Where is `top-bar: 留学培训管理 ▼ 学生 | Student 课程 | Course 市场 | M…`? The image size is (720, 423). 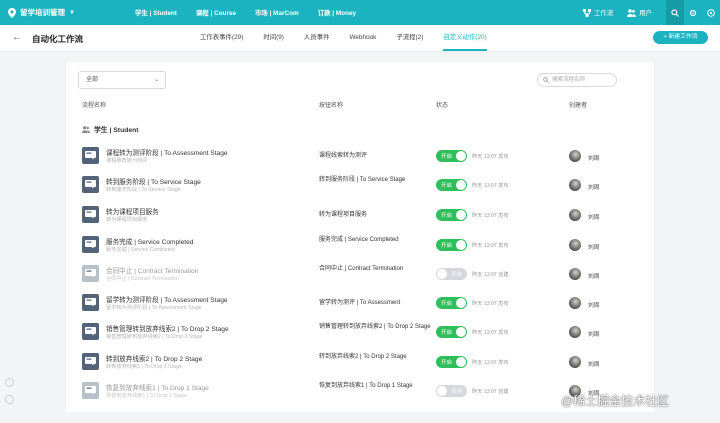 top-bar: 留学培训管理 ▼ 学生 | Student 课程 | Course 市场 | M… is located at coordinates (360, 12).